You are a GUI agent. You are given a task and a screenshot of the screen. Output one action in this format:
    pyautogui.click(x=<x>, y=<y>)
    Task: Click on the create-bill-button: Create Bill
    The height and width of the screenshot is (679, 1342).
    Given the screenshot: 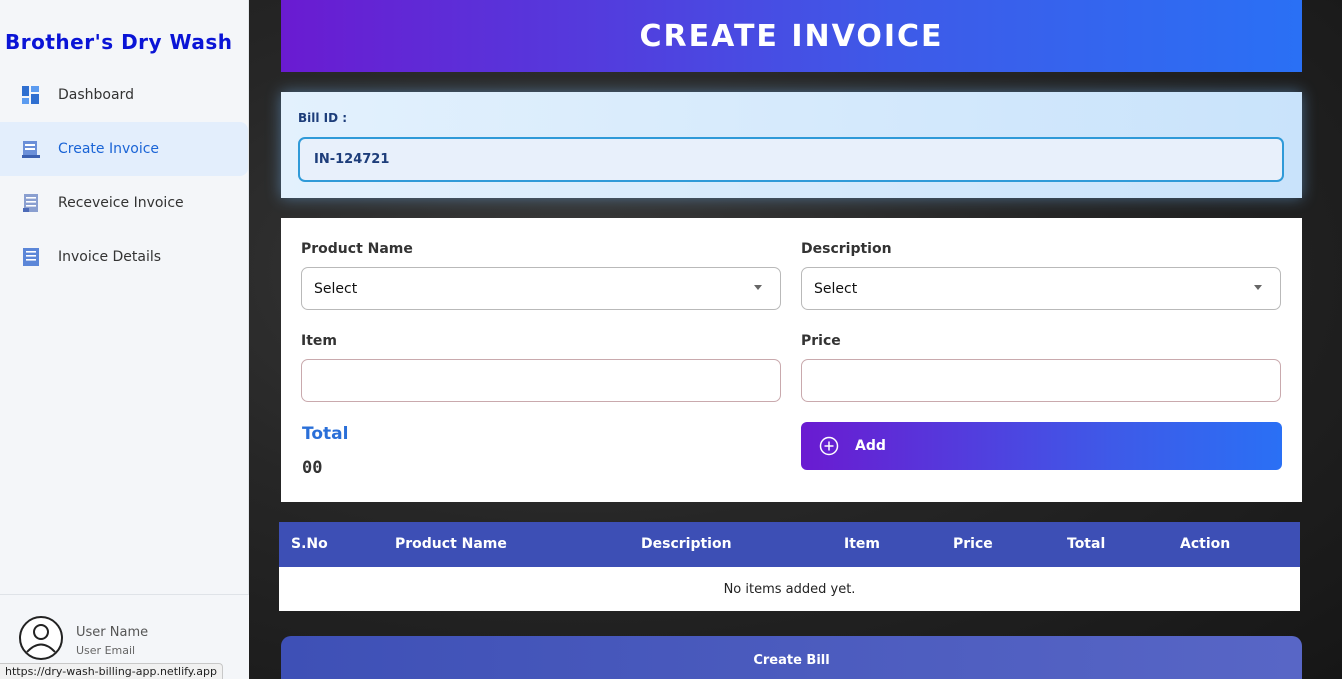 What is the action you would take?
    pyautogui.click(x=791, y=657)
    